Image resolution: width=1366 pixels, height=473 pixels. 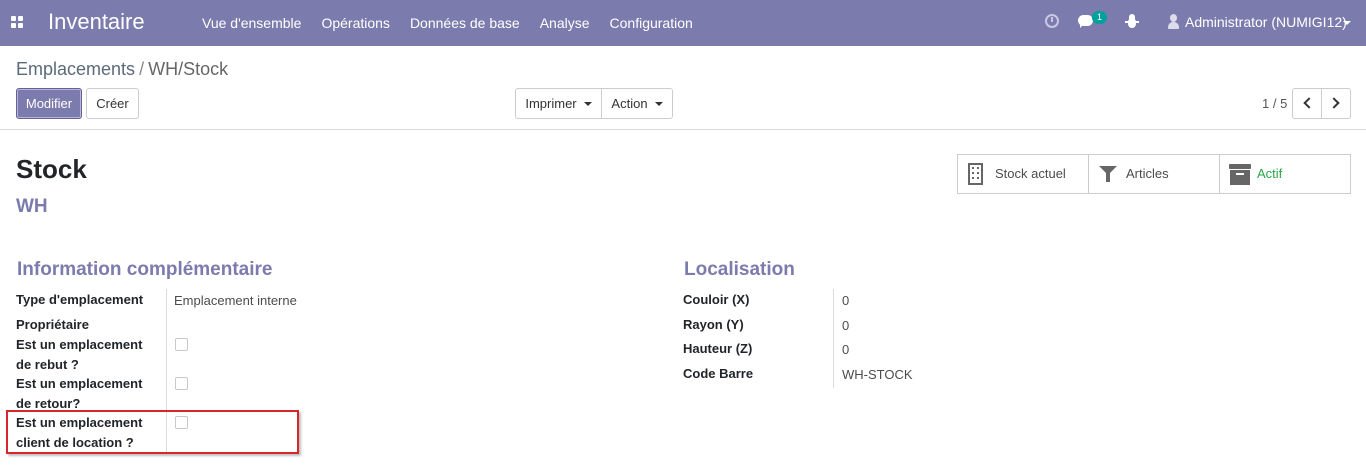 I want to click on height-label: Hauteur (Z), so click(x=718, y=348).